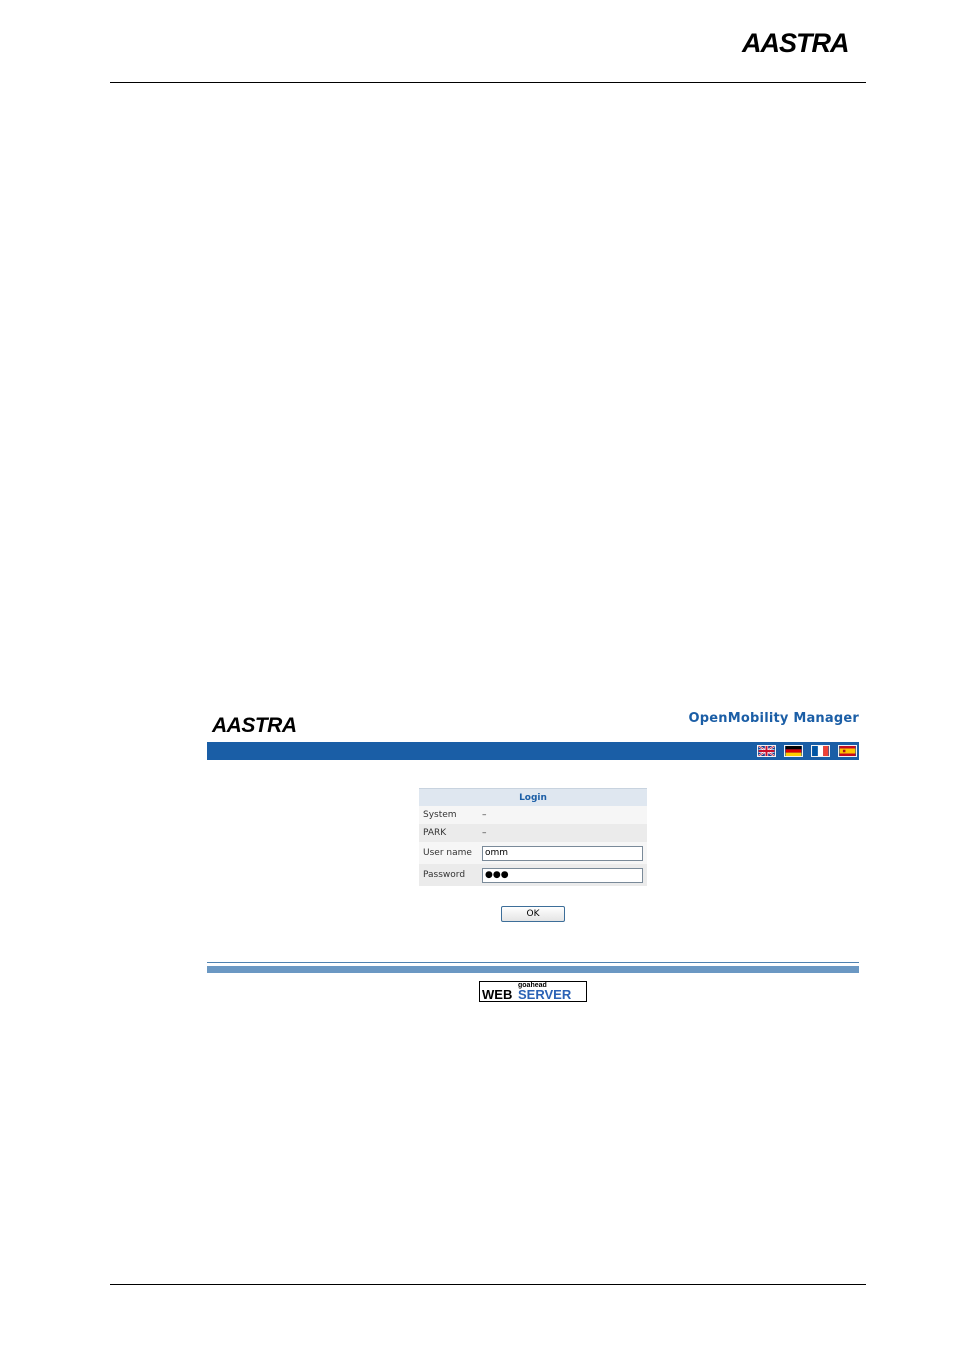 Image resolution: width=954 pixels, height=1351 pixels. Describe the element at coordinates (448, 833) in the screenshot. I see `park-label: PARK` at that location.